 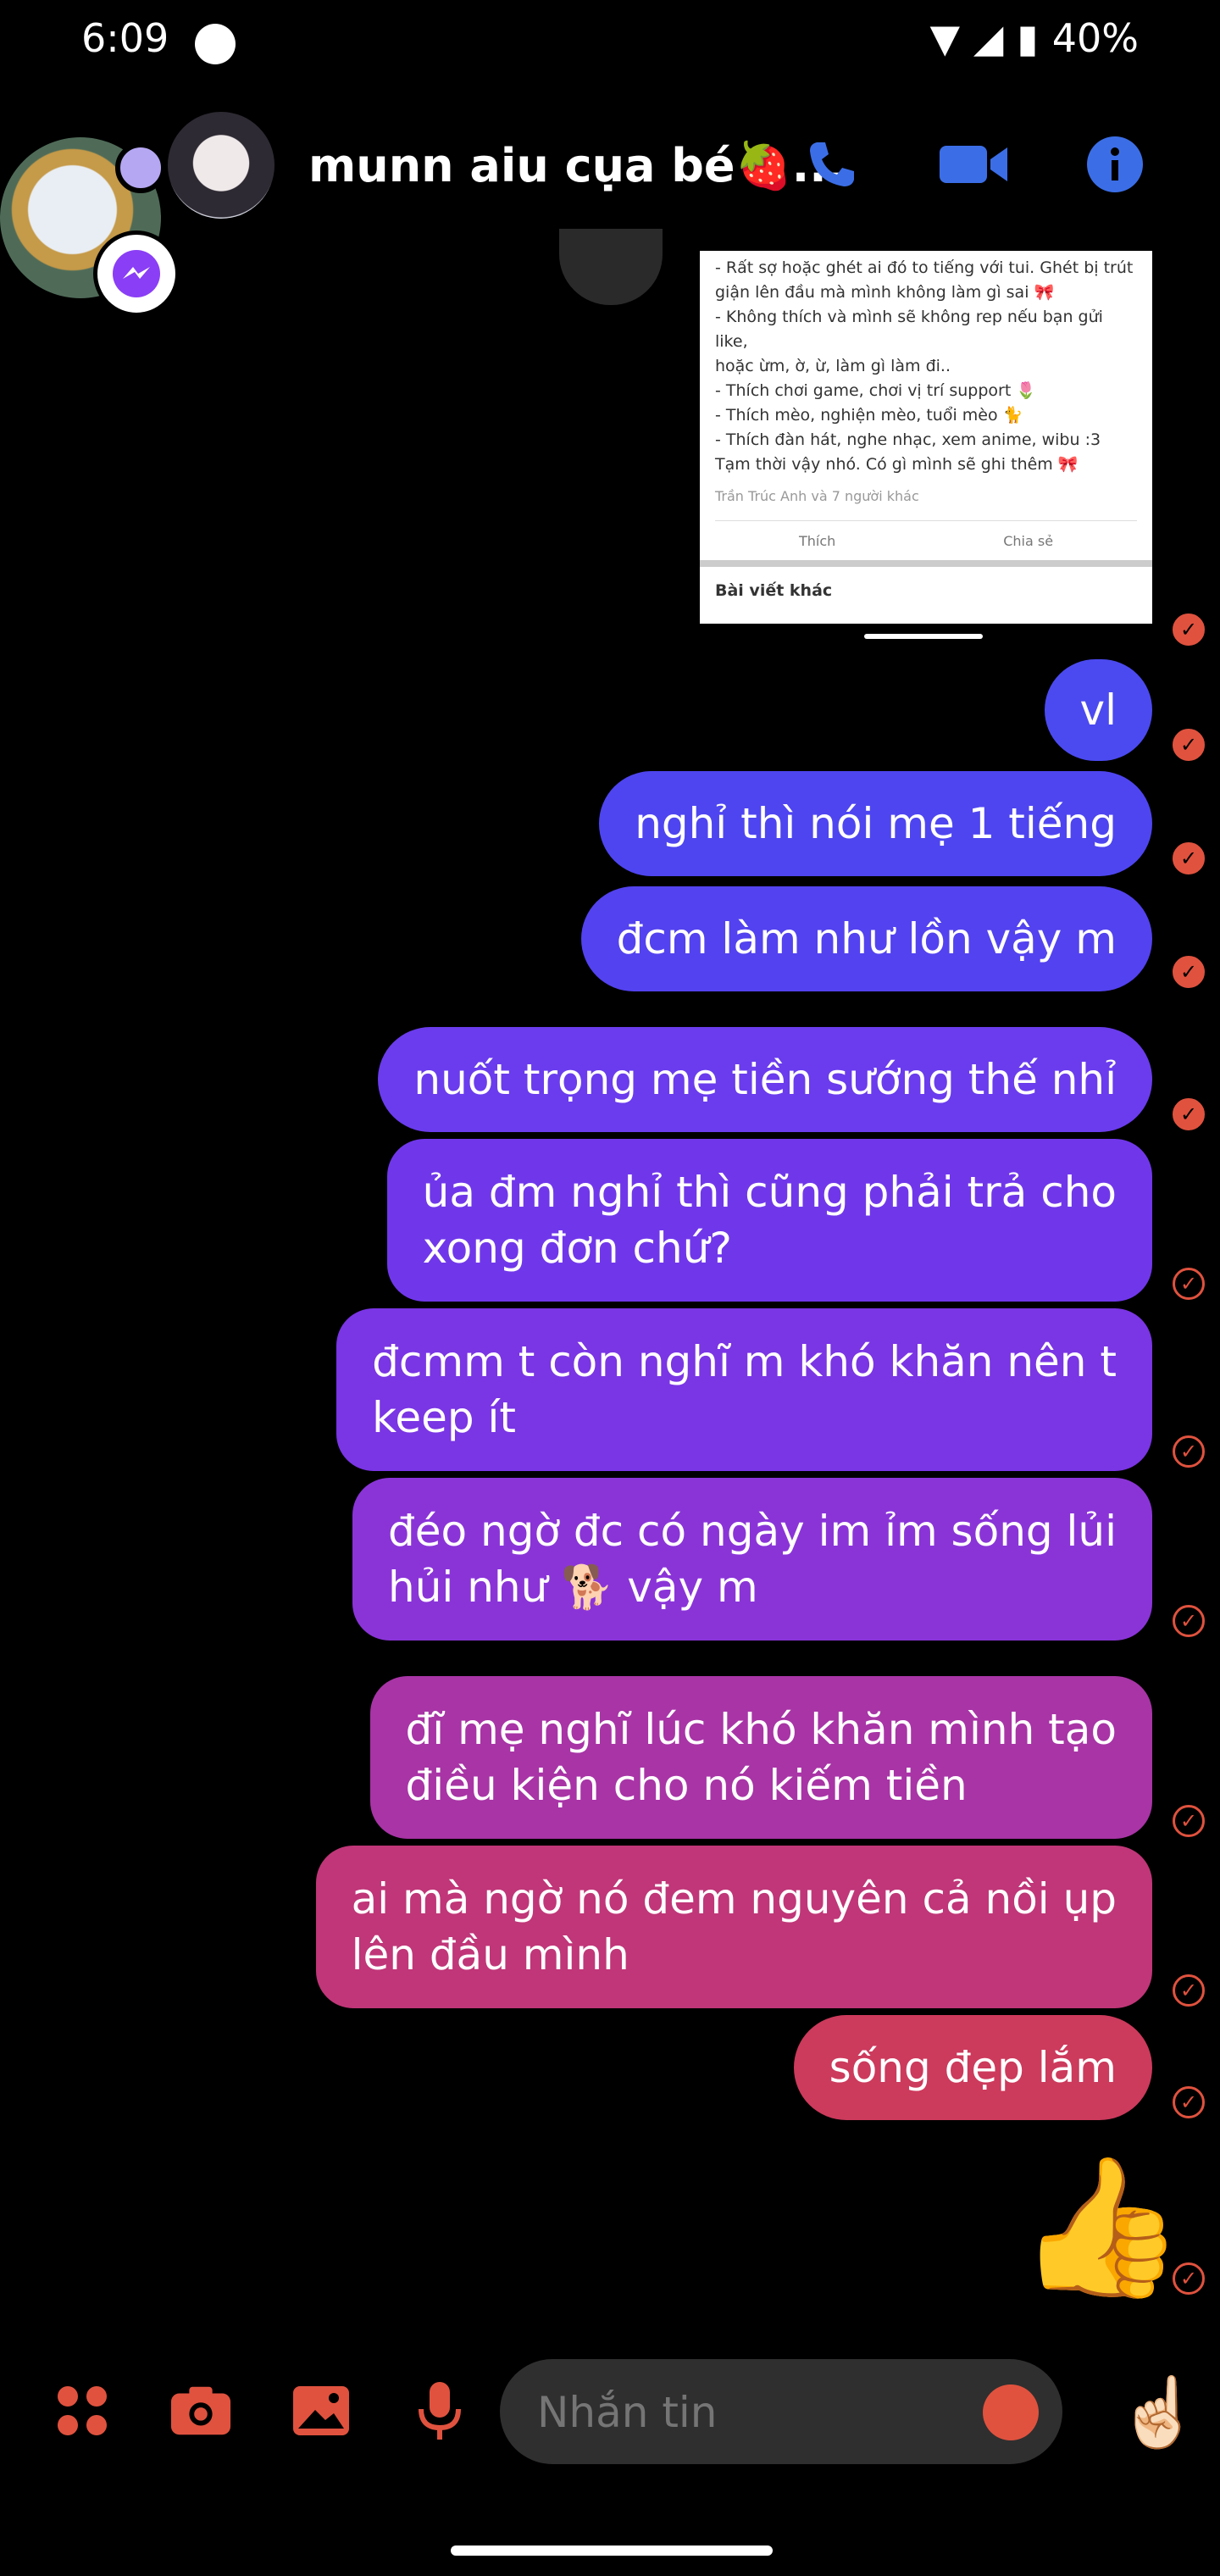 What do you see at coordinates (744, 1389) in the screenshot?
I see `message-bubble: đcmm t còn nghĩ m khó khăn nên t keep ít` at bounding box center [744, 1389].